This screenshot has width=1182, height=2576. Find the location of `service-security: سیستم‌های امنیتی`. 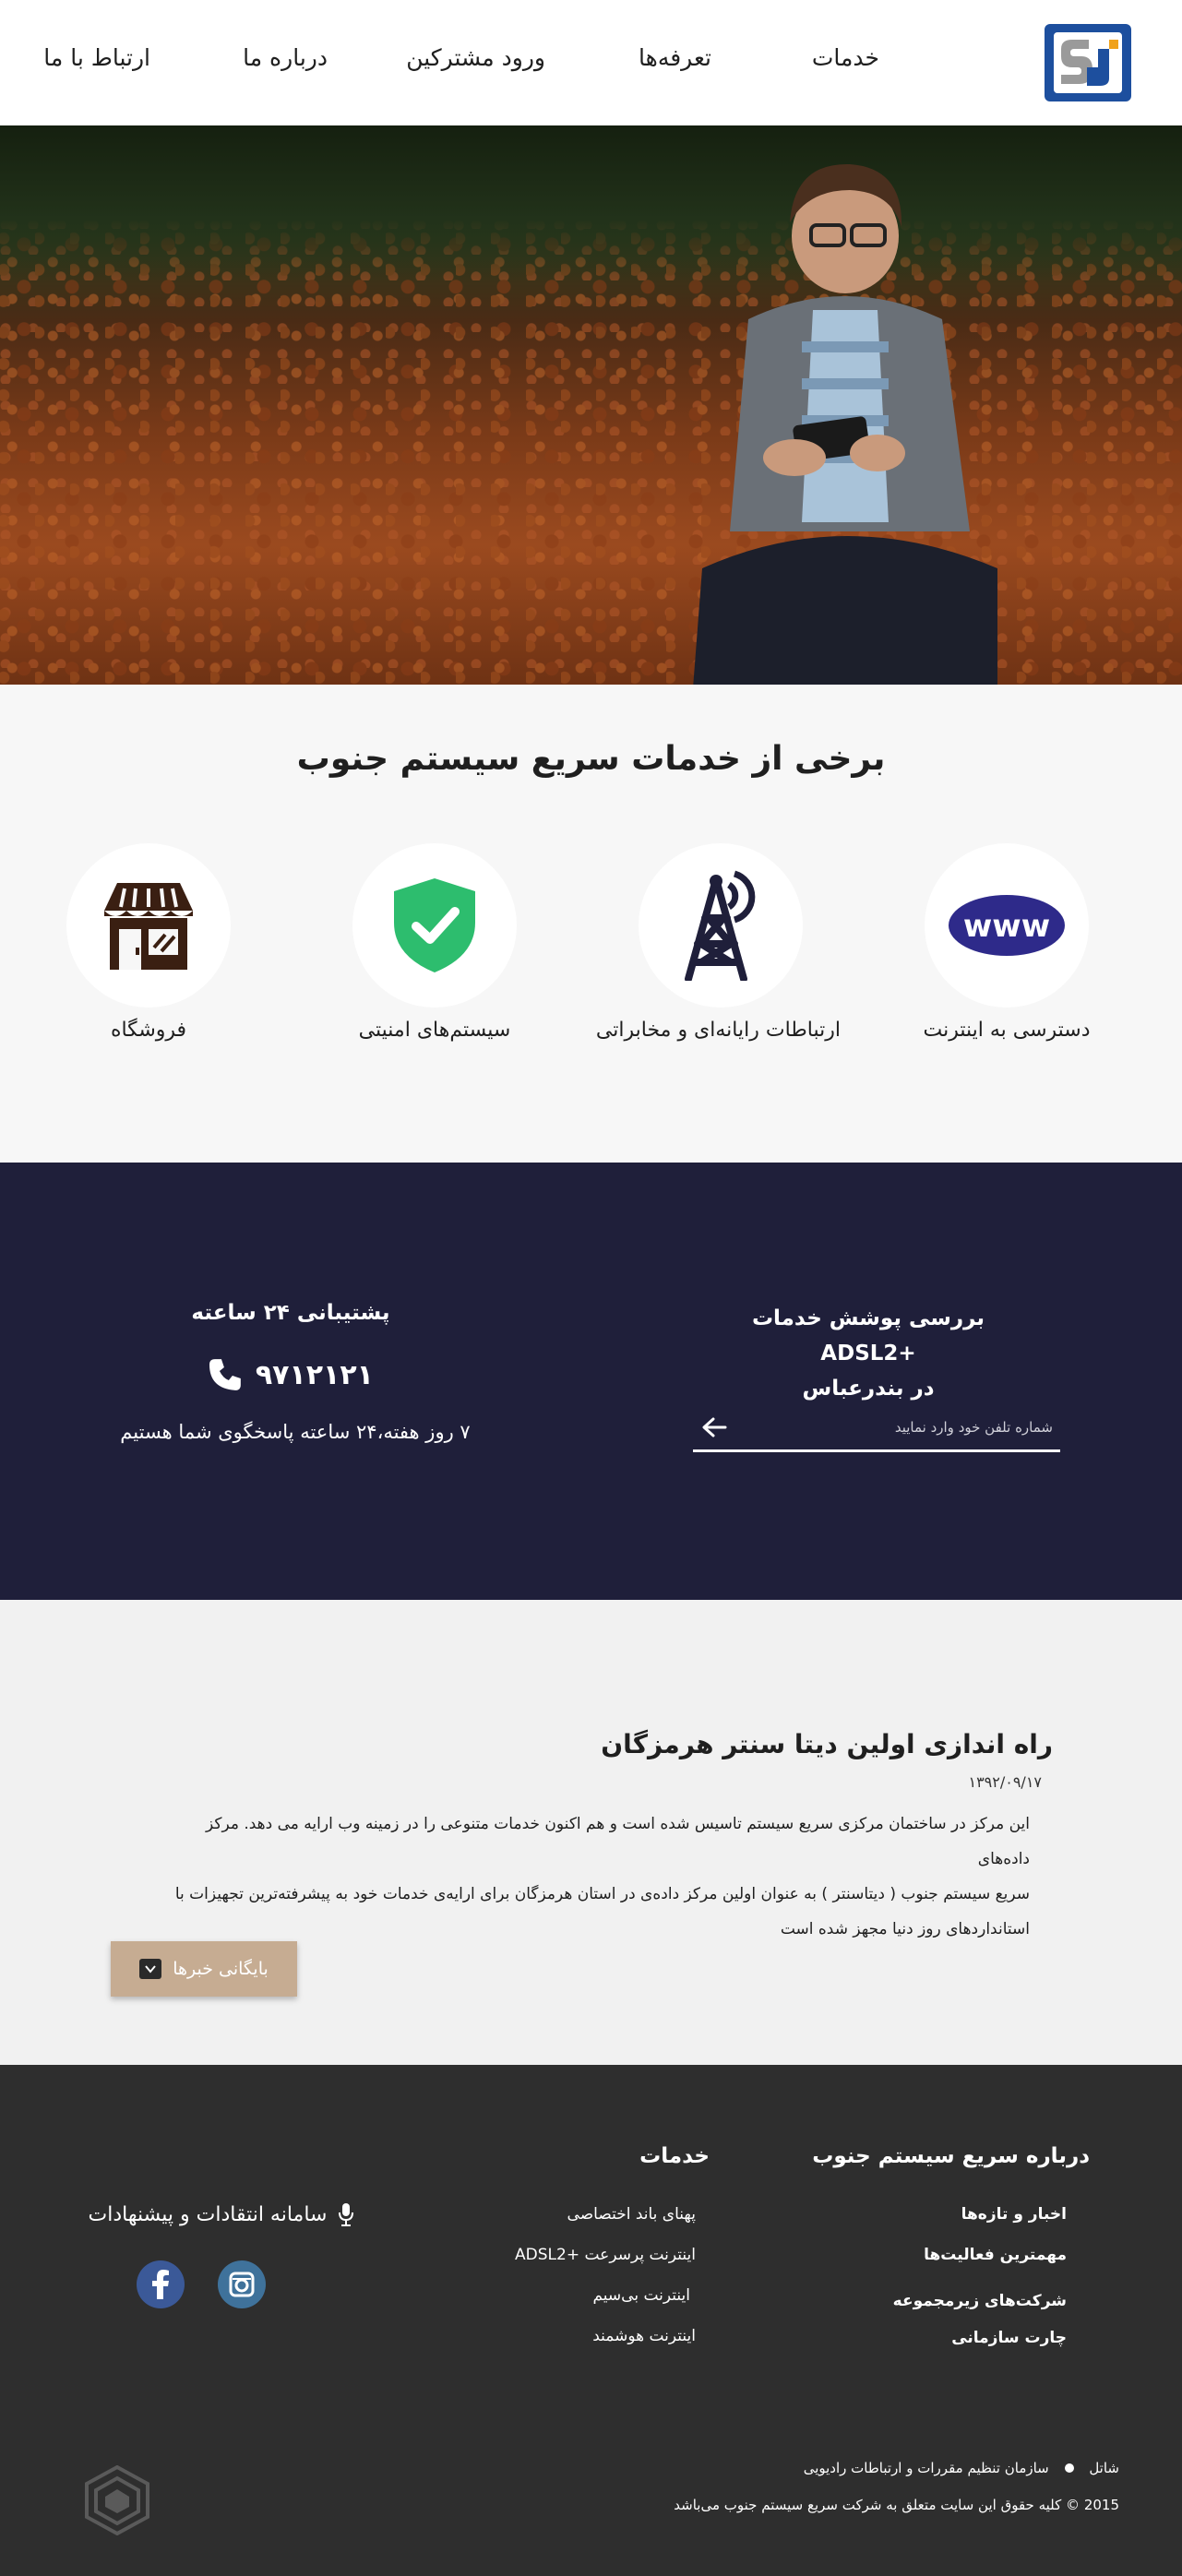

service-security: سیستم‌های امنیتی is located at coordinates (435, 949).